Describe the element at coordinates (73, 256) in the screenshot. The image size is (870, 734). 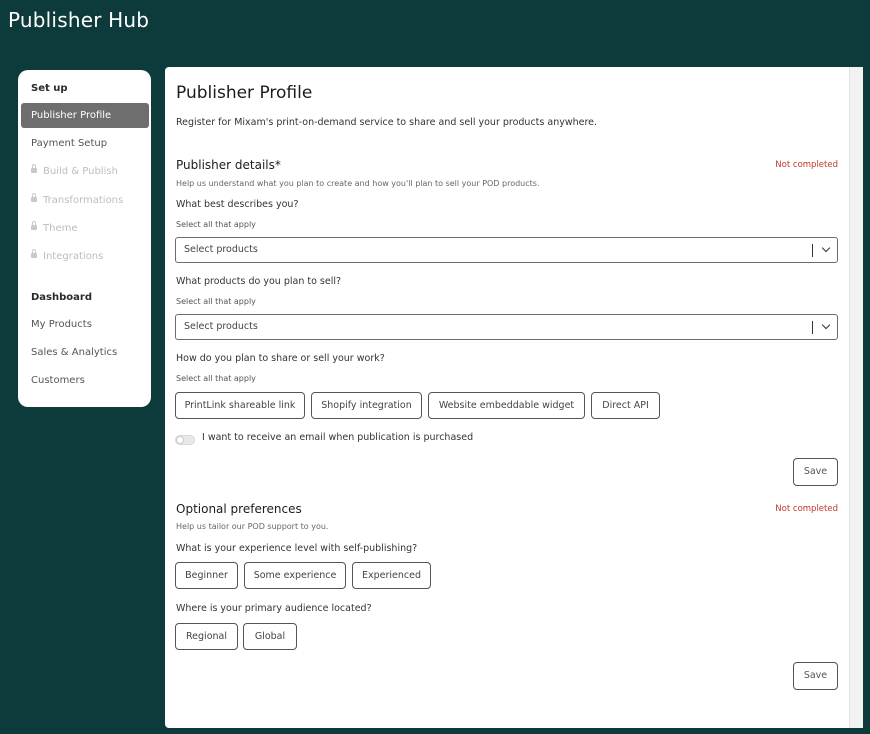
I see `sidebar-item-label: Integrations` at that location.